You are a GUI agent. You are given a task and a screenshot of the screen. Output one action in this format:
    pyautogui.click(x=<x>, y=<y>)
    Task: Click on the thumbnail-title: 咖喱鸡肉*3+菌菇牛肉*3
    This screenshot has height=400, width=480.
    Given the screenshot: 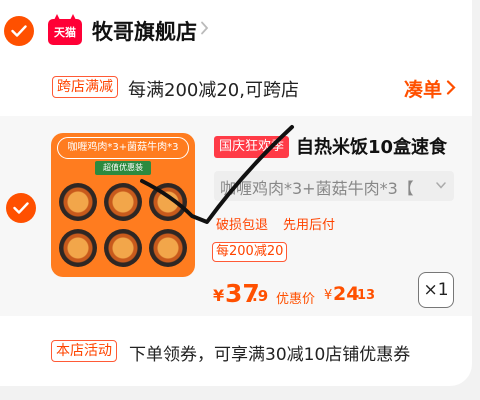 What is the action you would take?
    pyautogui.click(x=123, y=148)
    